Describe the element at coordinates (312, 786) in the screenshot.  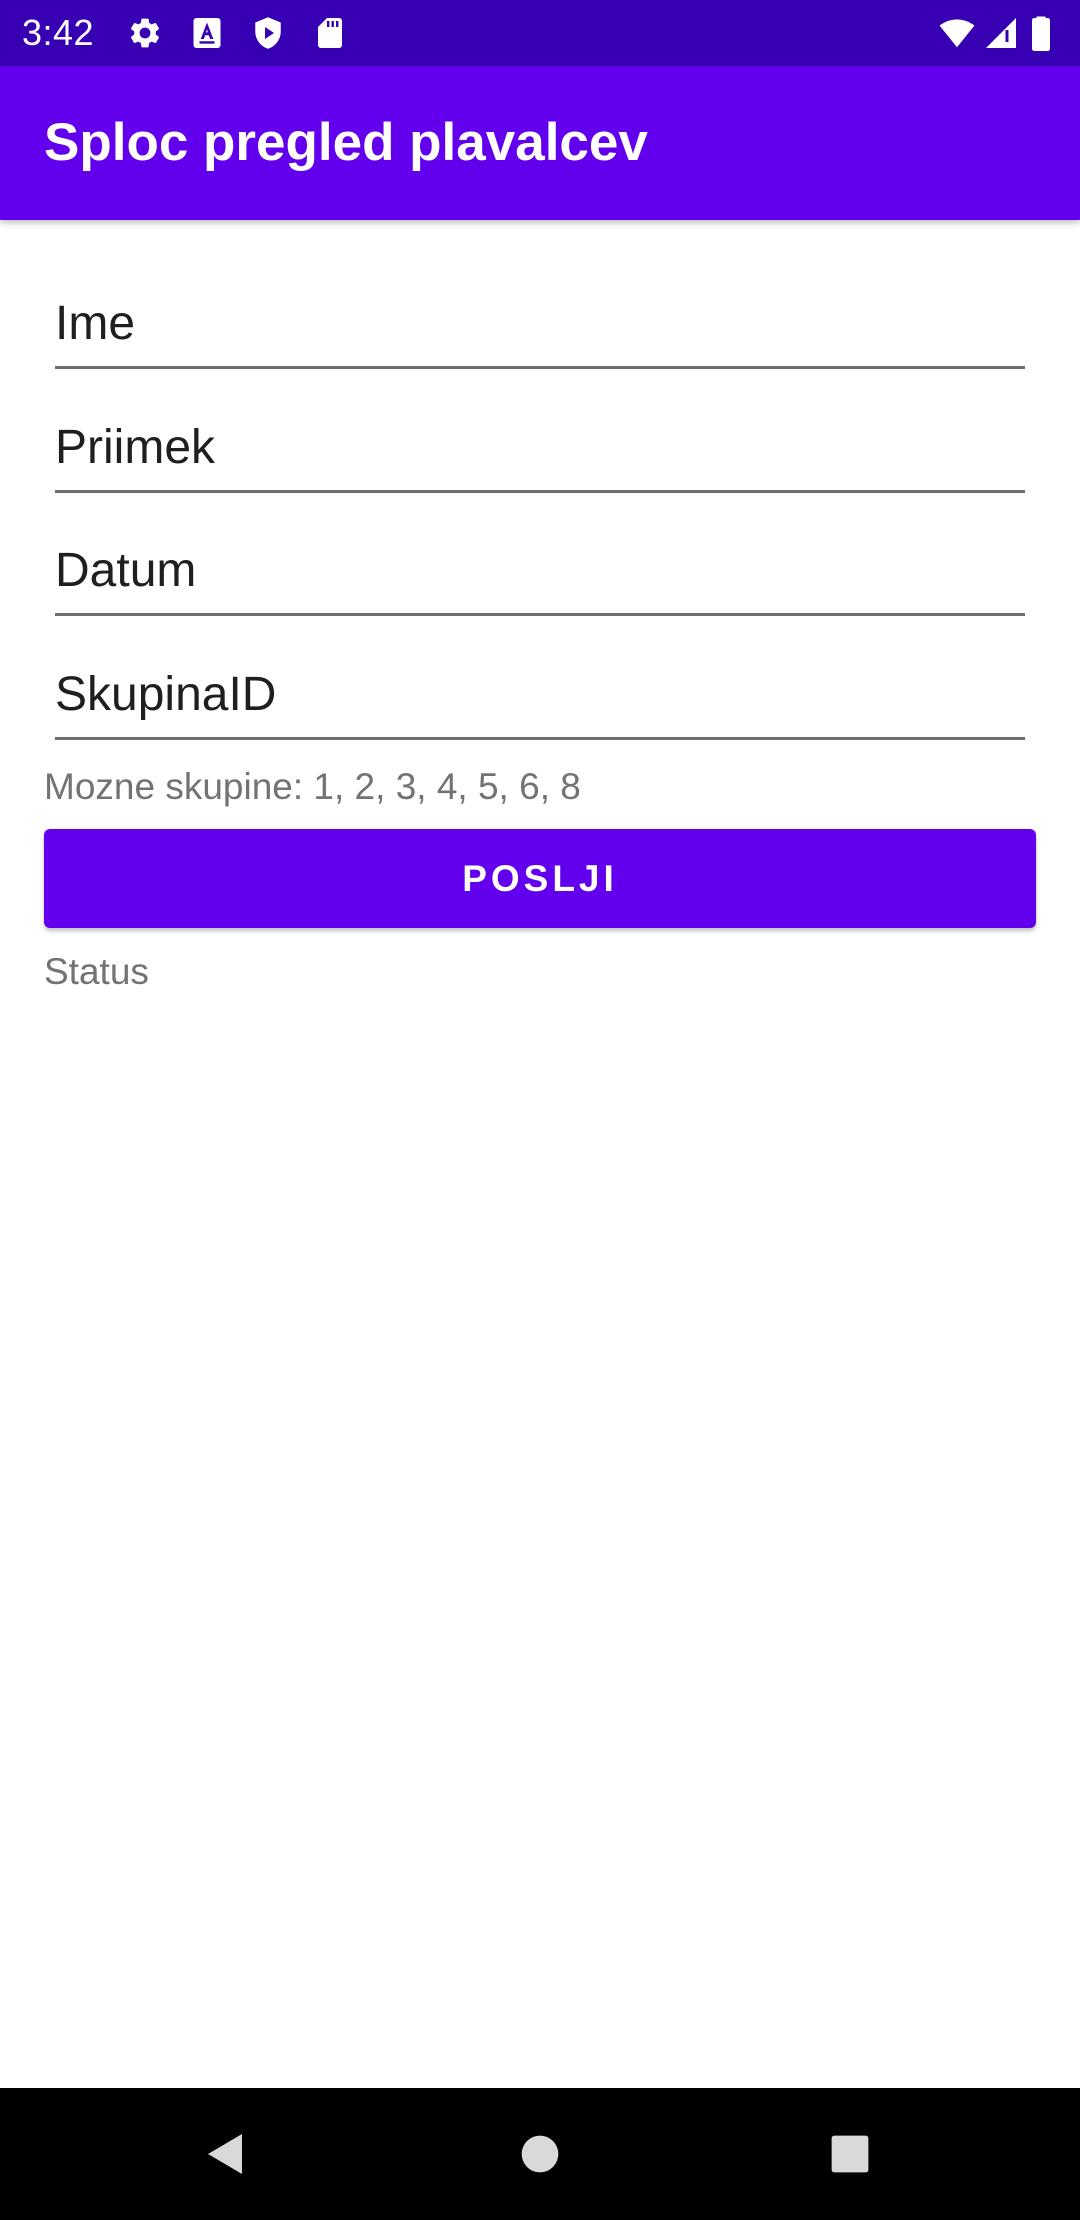
I see `groups-hint: Mozne skupine: 1, 2, 3, 4, 5, 6, 8` at that location.